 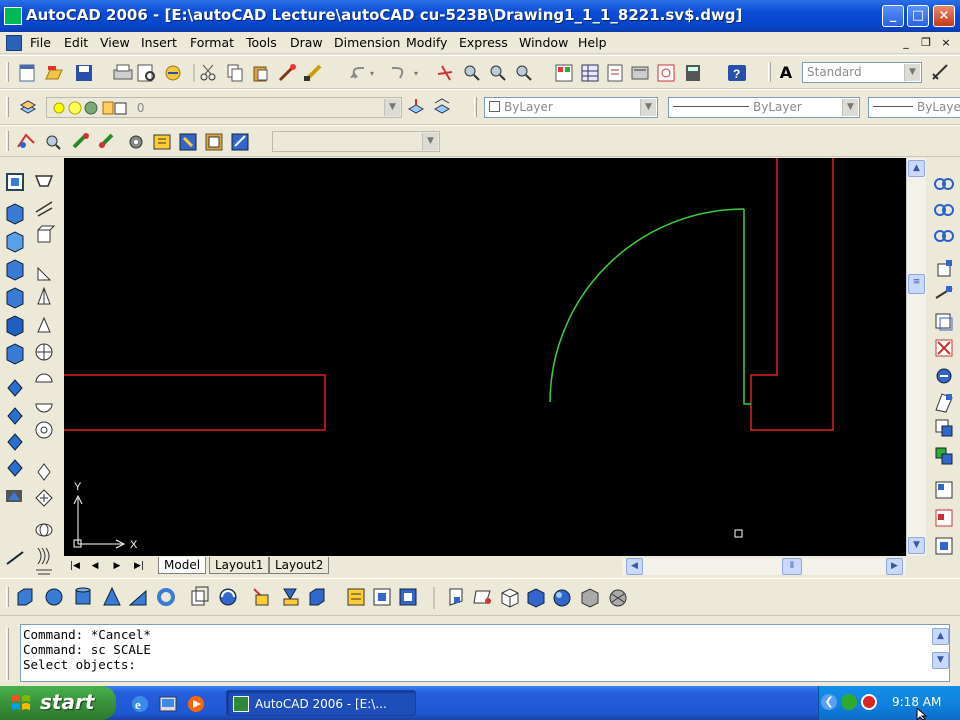 What do you see at coordinates (944, 376) in the screenshot?
I see `rotate-faces-icon` at bounding box center [944, 376].